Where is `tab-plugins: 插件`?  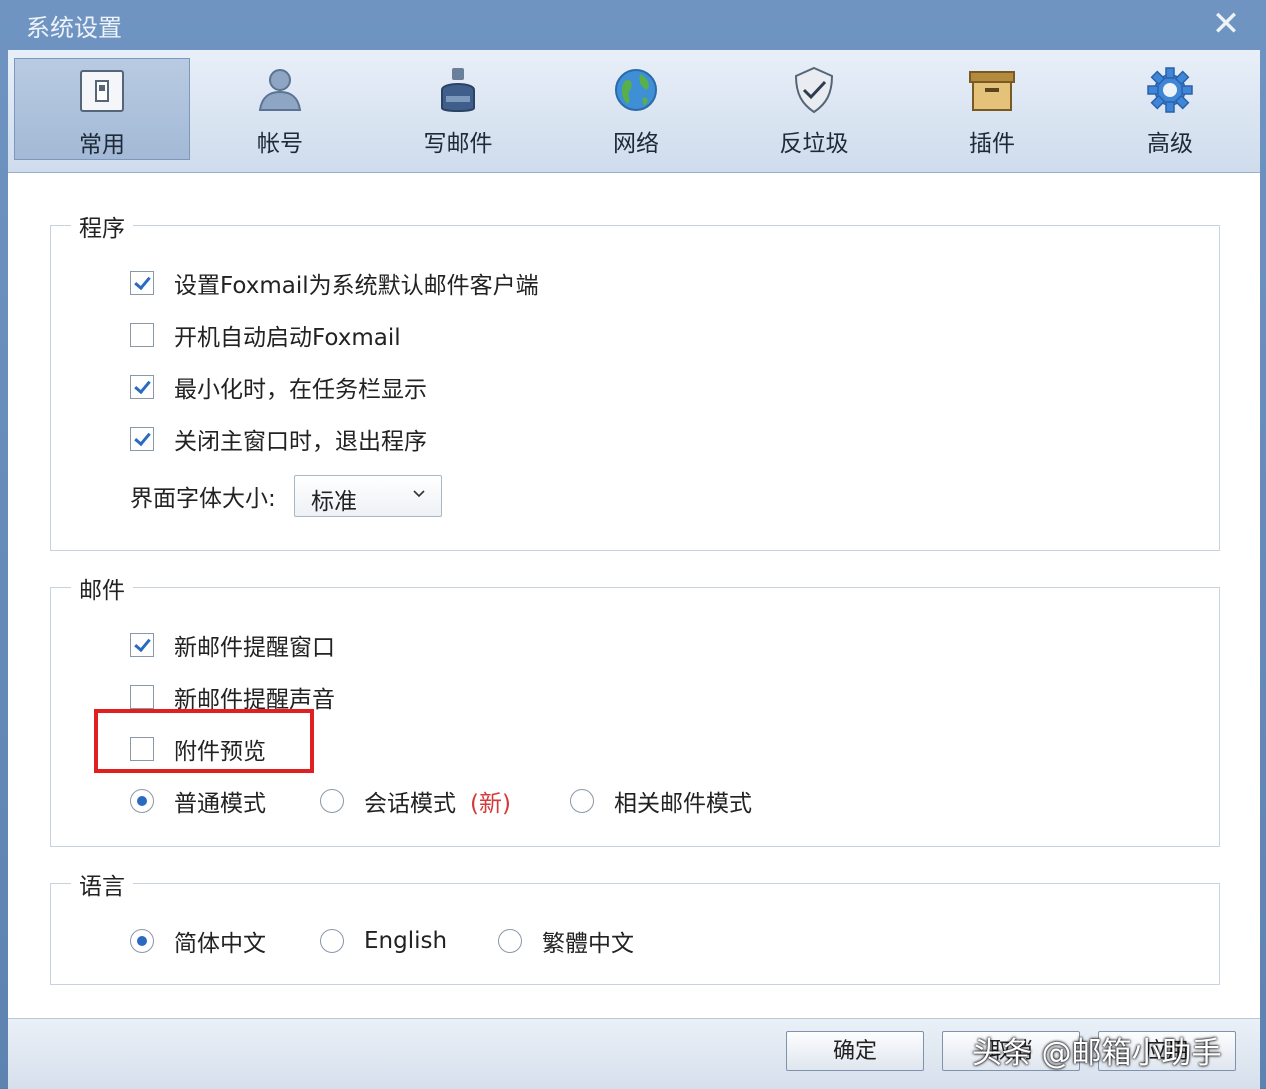
tab-plugins: 插件 is located at coordinates (992, 109).